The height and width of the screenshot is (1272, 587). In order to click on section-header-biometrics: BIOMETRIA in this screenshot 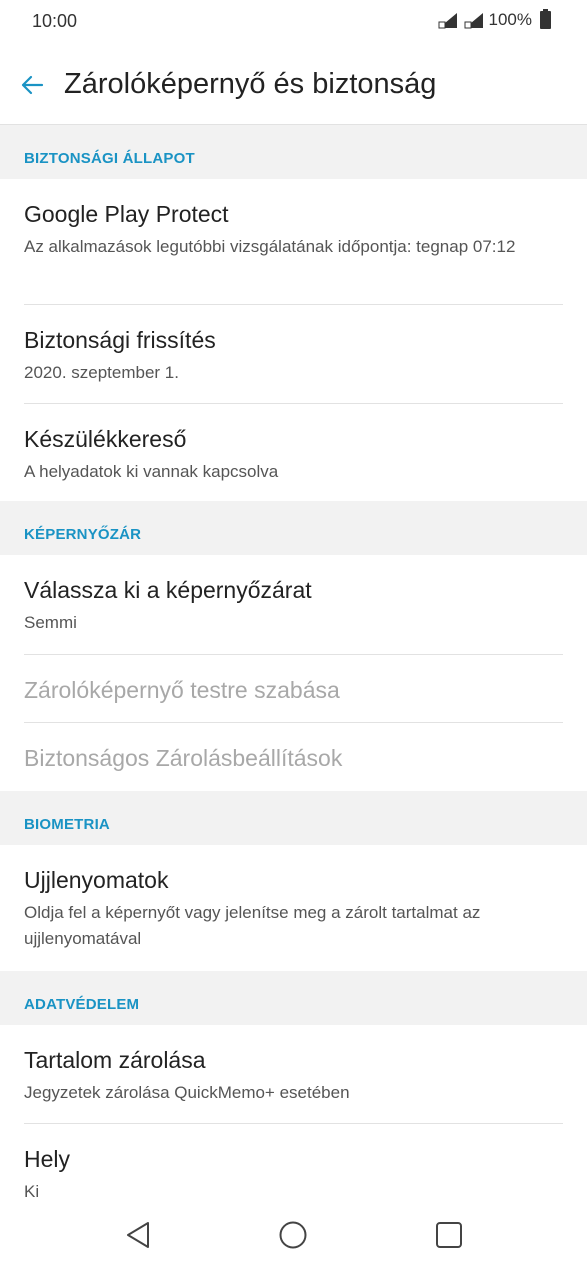, I will do `click(293, 818)`.